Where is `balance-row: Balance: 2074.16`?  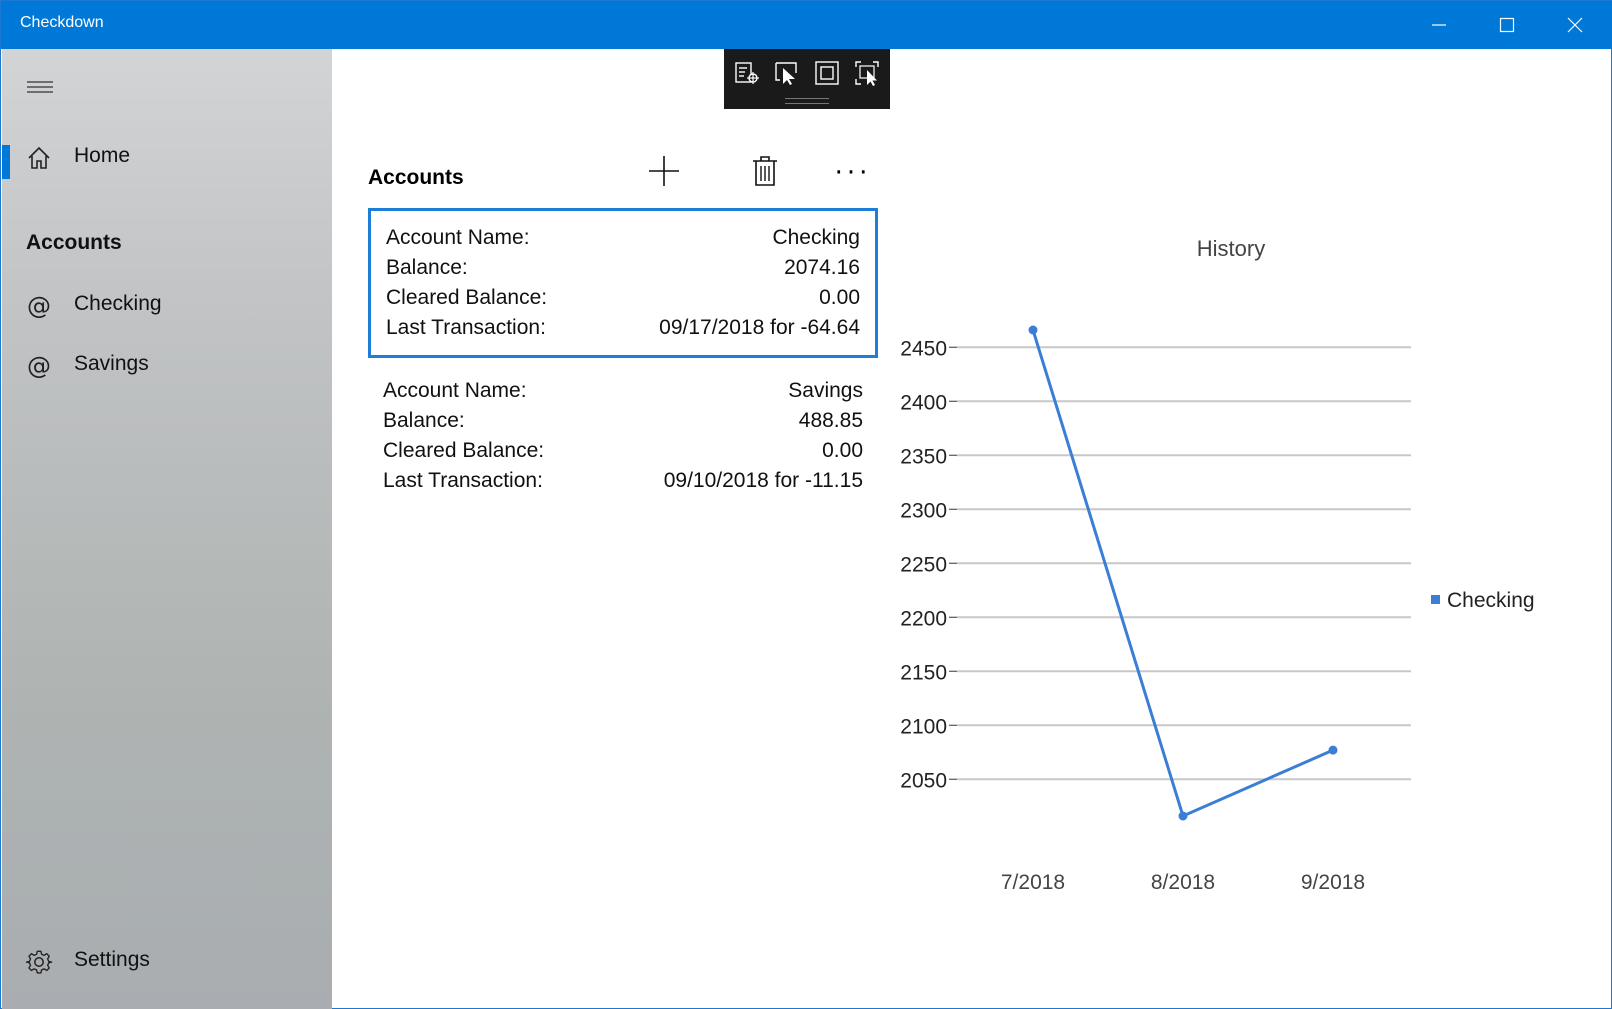 balance-row: Balance: 2074.16 is located at coordinates (623, 271).